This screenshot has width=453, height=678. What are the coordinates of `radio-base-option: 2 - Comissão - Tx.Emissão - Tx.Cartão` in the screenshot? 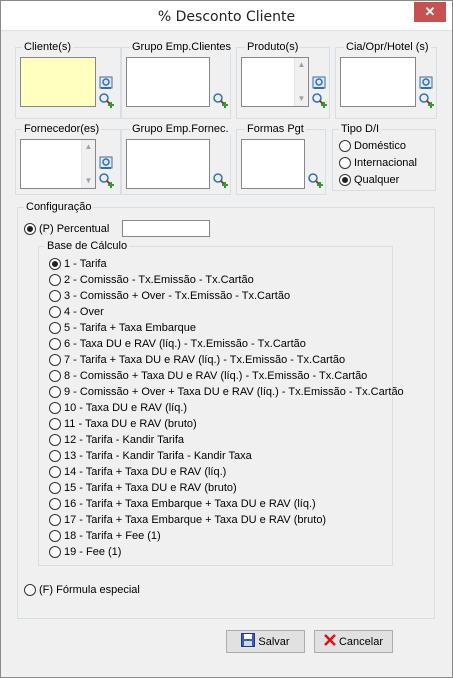 It's located at (151, 280).